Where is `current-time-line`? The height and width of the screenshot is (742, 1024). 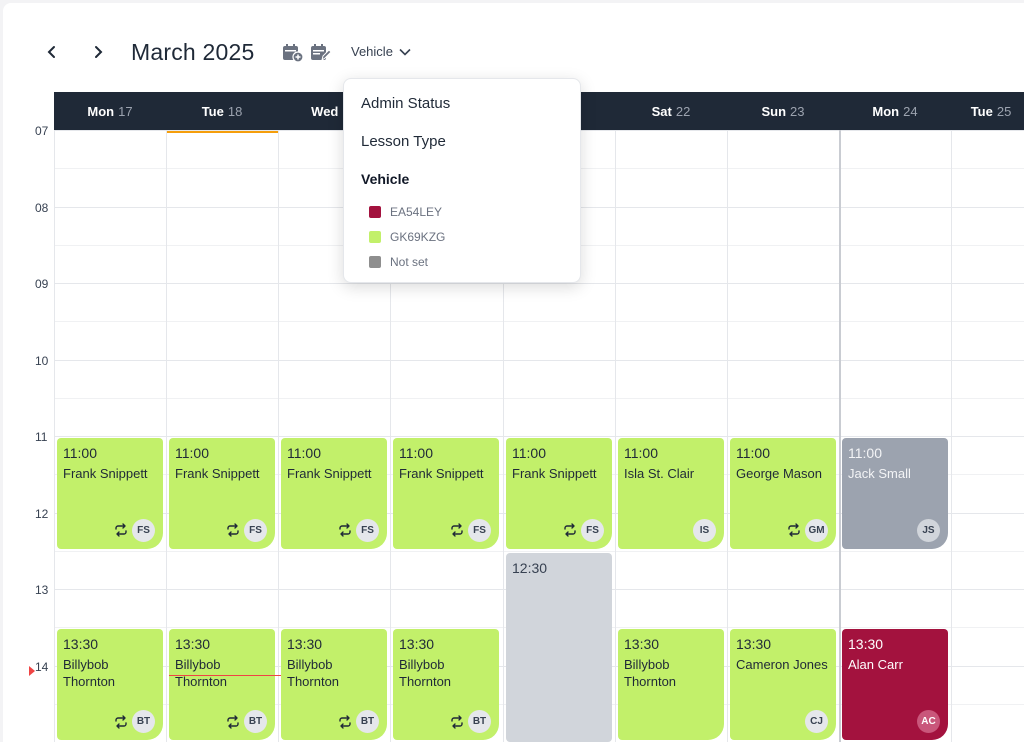
current-time-line is located at coordinates (225, 675).